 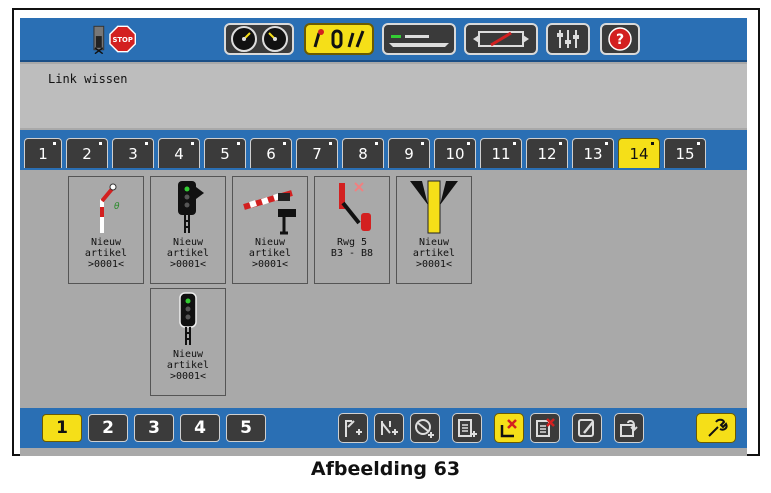 What do you see at coordinates (99, 39) in the screenshot?
I see `power-icon` at bounding box center [99, 39].